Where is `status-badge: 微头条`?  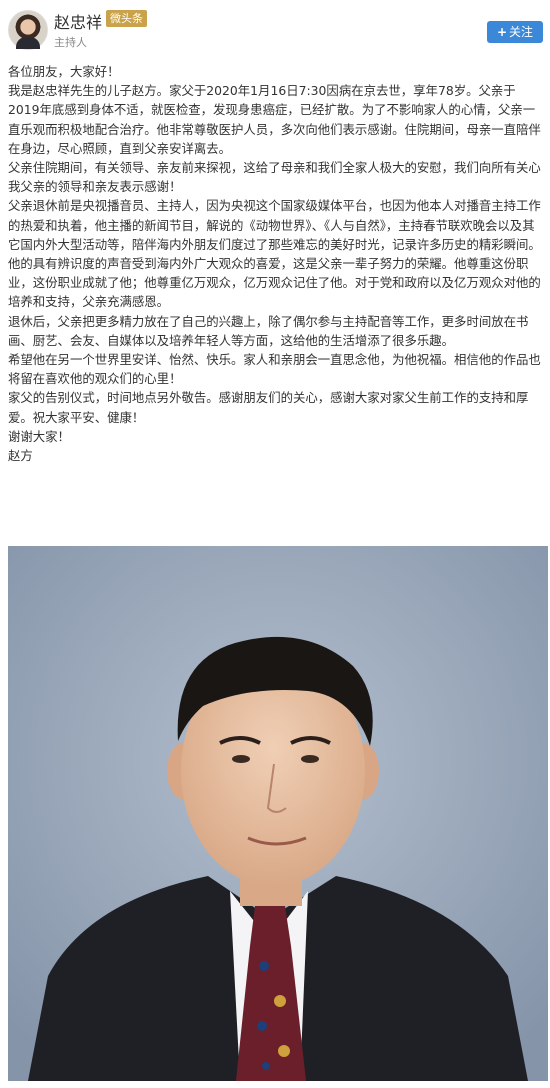 status-badge: 微头条 is located at coordinates (126, 18).